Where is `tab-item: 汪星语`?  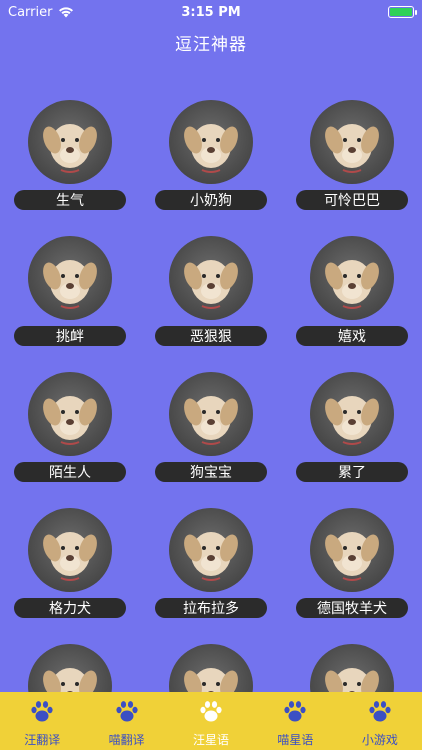 tab-item: 汪星语 is located at coordinates (211, 721).